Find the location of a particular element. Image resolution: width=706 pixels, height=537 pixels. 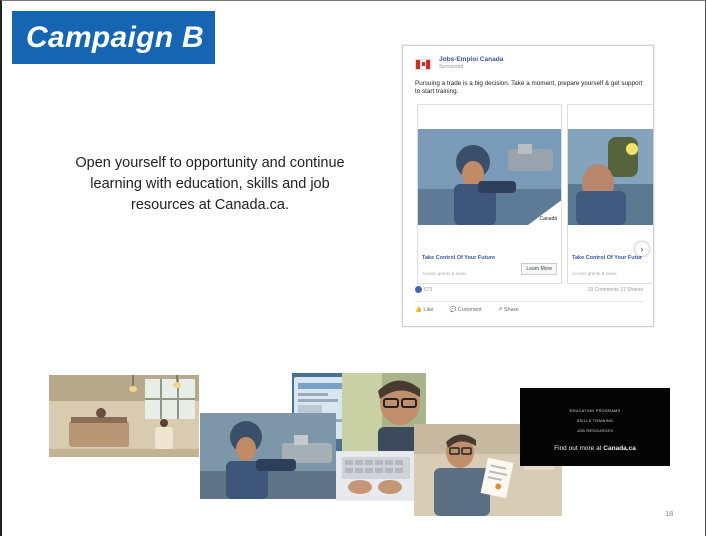

ad-reactions: 673 33 Comments 17 Shares is located at coordinates (529, 289).